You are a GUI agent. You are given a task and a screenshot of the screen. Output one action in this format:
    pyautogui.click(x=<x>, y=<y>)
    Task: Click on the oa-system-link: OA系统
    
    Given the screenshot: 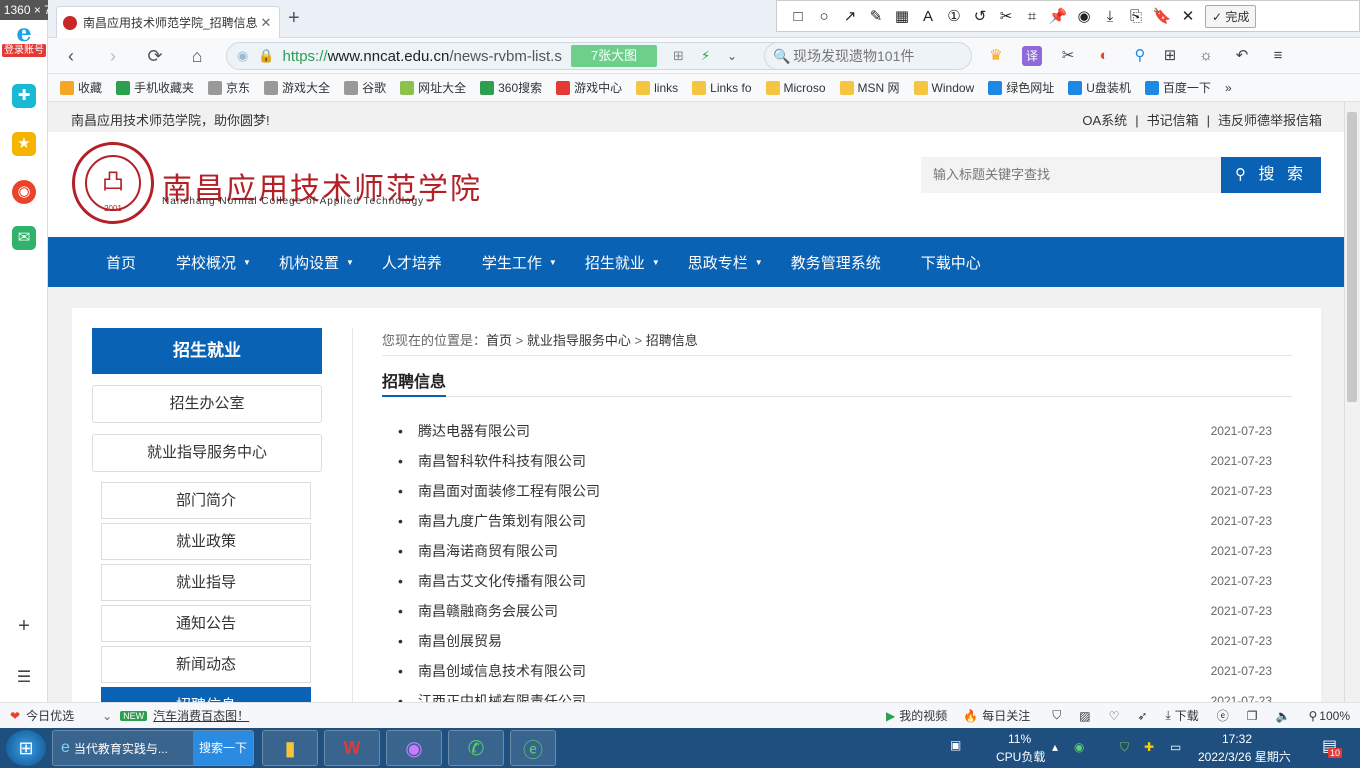 What is the action you would take?
    pyautogui.click(x=1104, y=120)
    